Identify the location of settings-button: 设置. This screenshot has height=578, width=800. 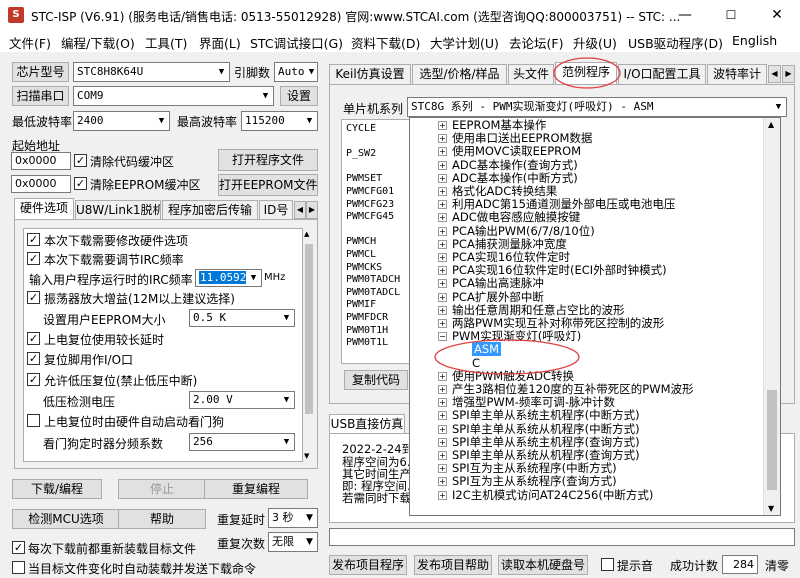
(299, 96).